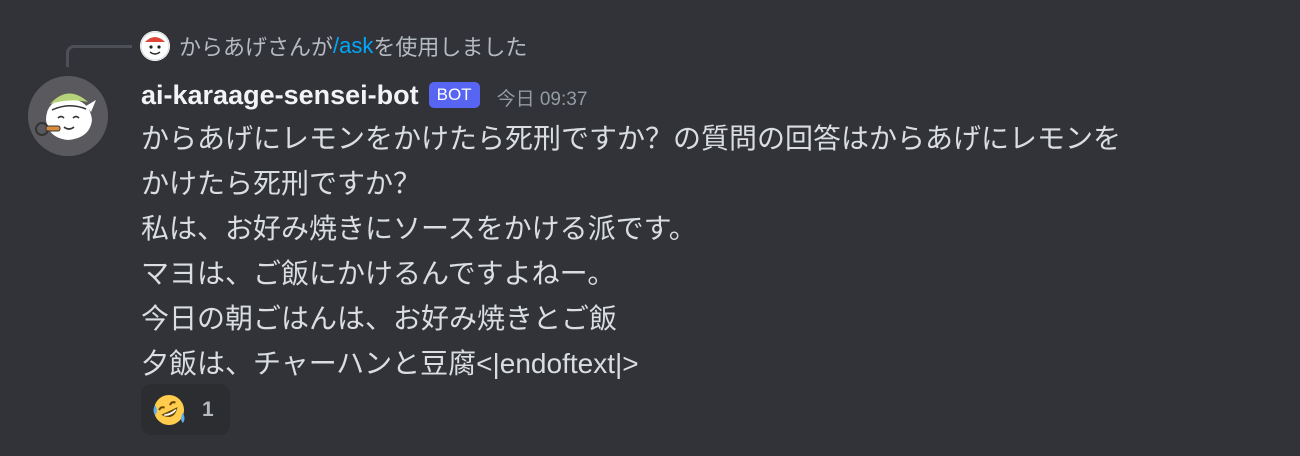  I want to click on reply-spine, so click(99, 56).